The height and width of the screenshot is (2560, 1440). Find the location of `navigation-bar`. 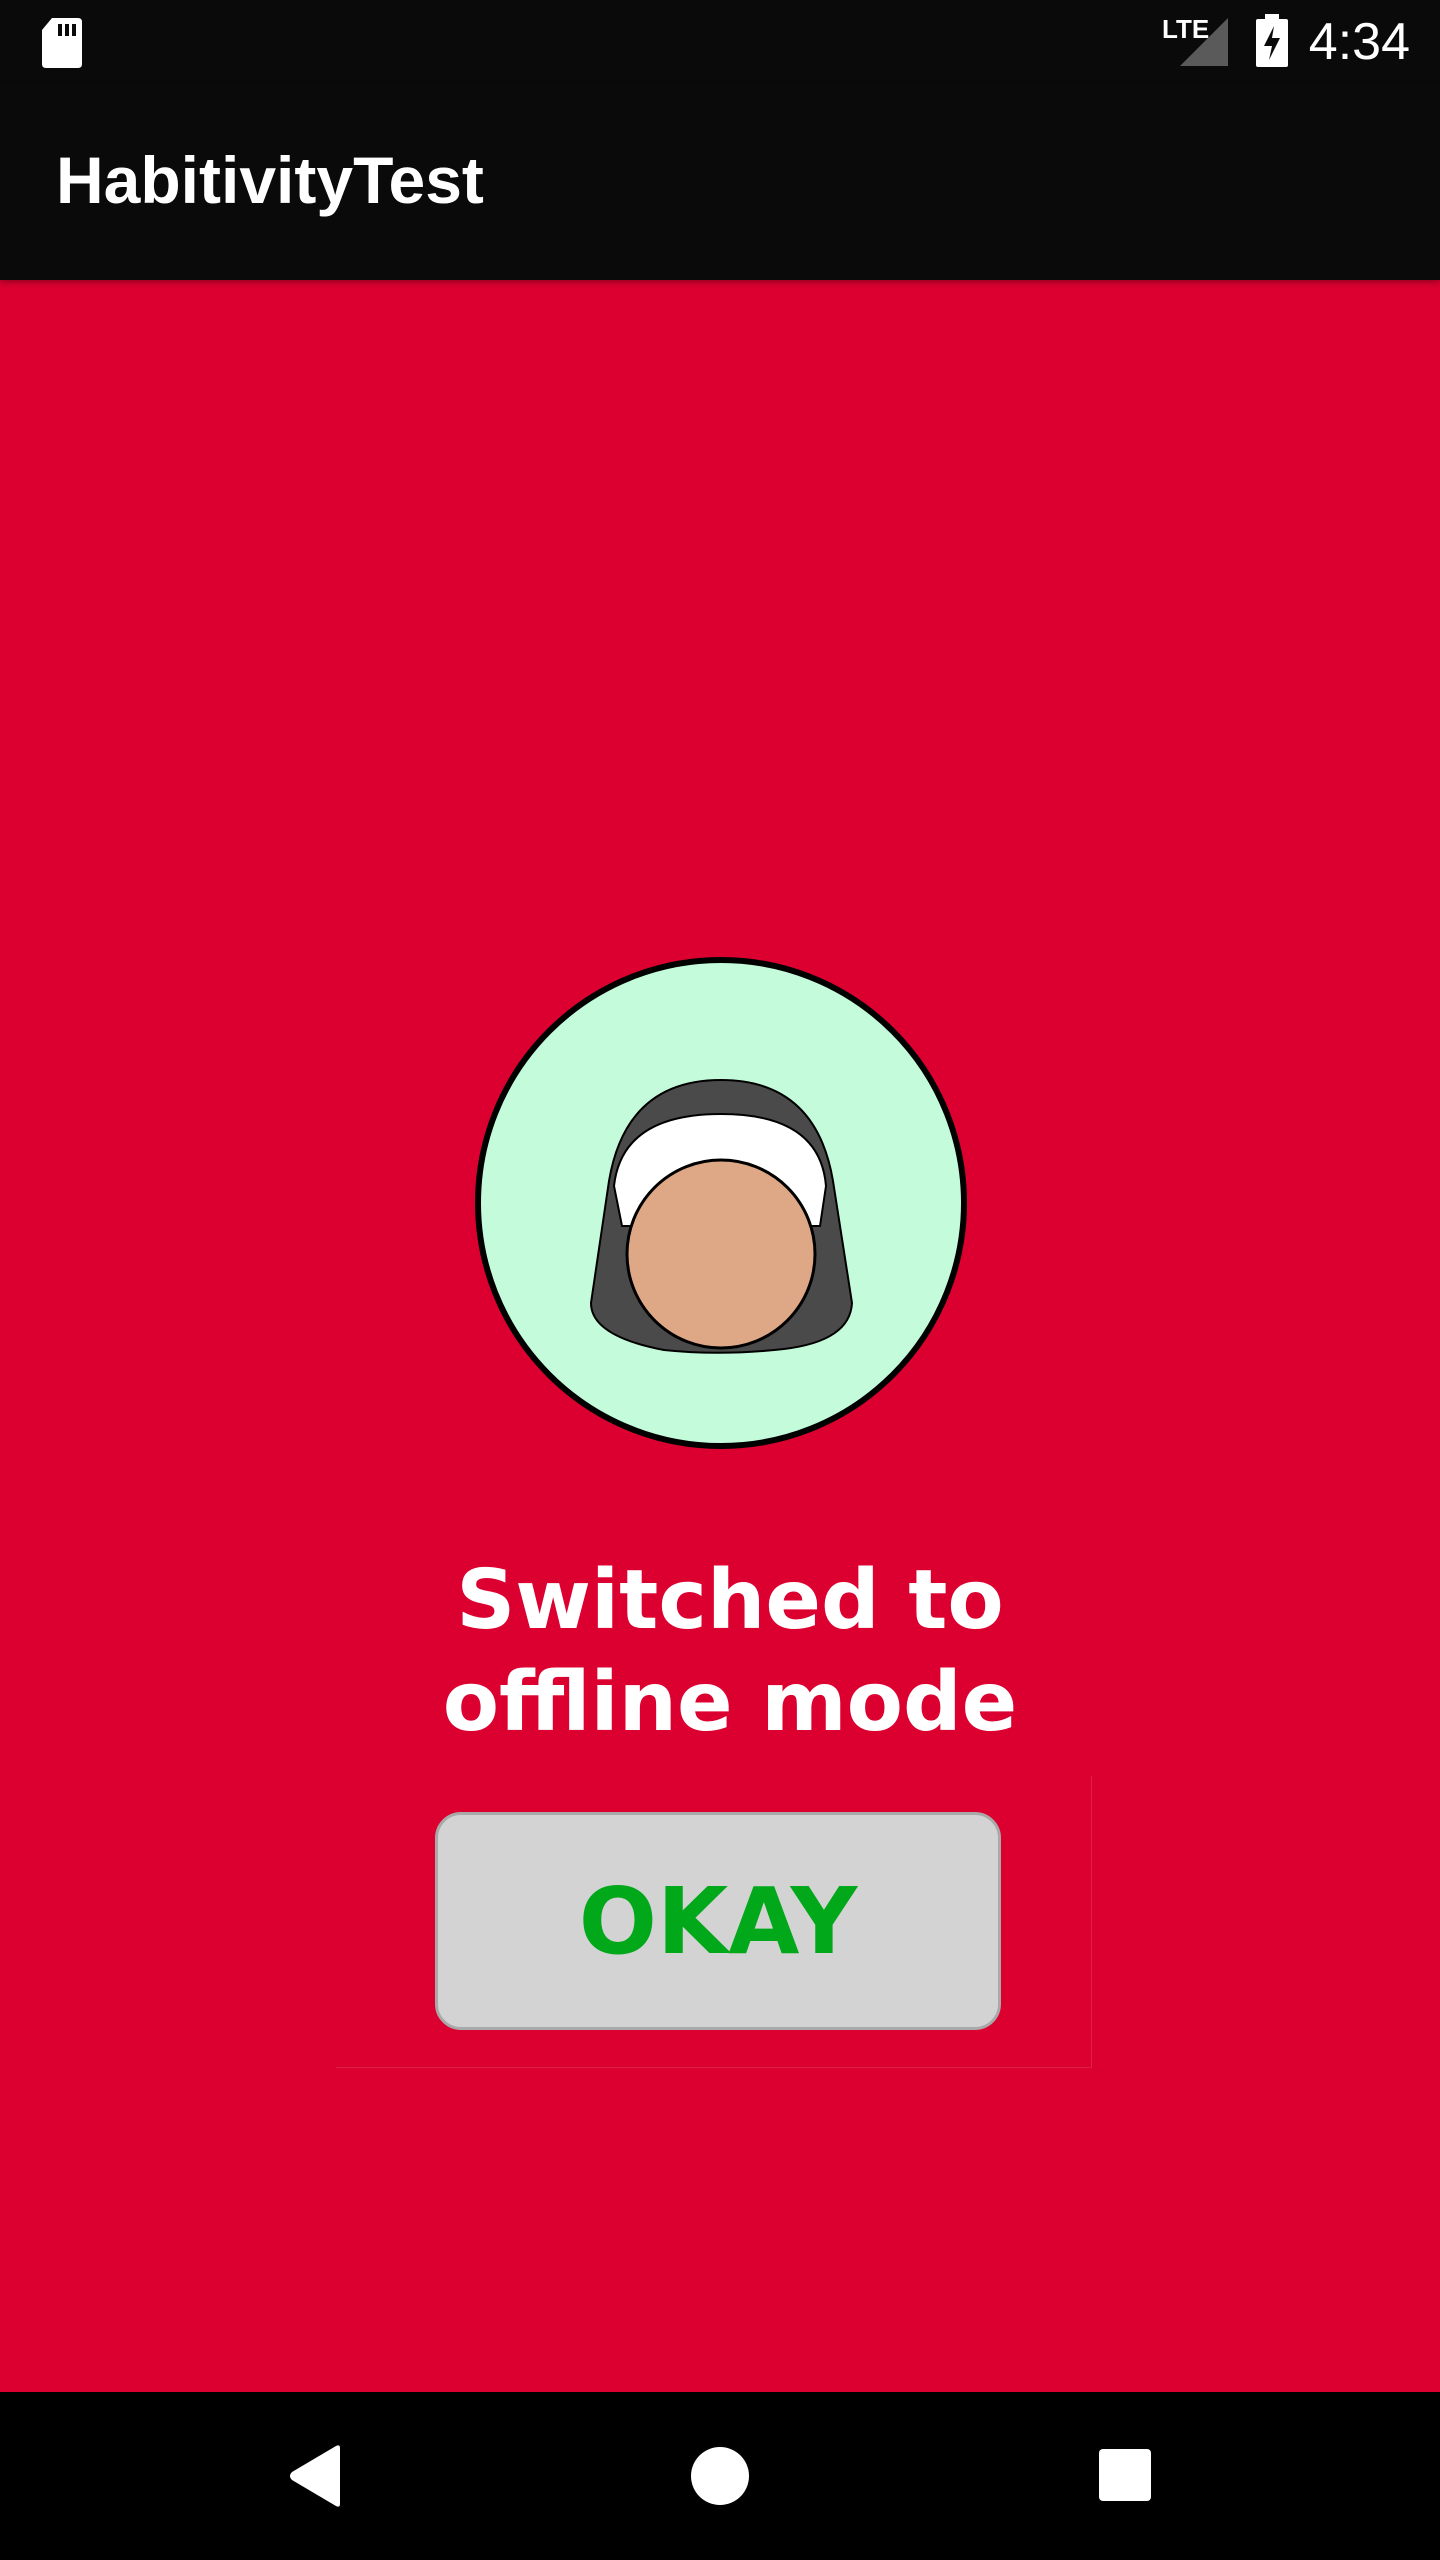

navigation-bar is located at coordinates (720, 2476).